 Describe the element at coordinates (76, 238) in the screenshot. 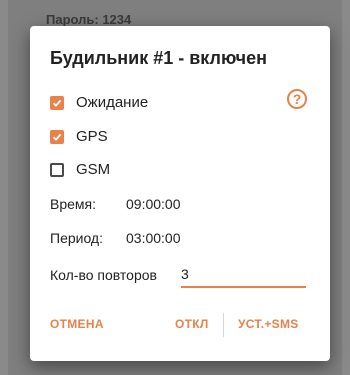

I see `period-label: Период:` at that location.